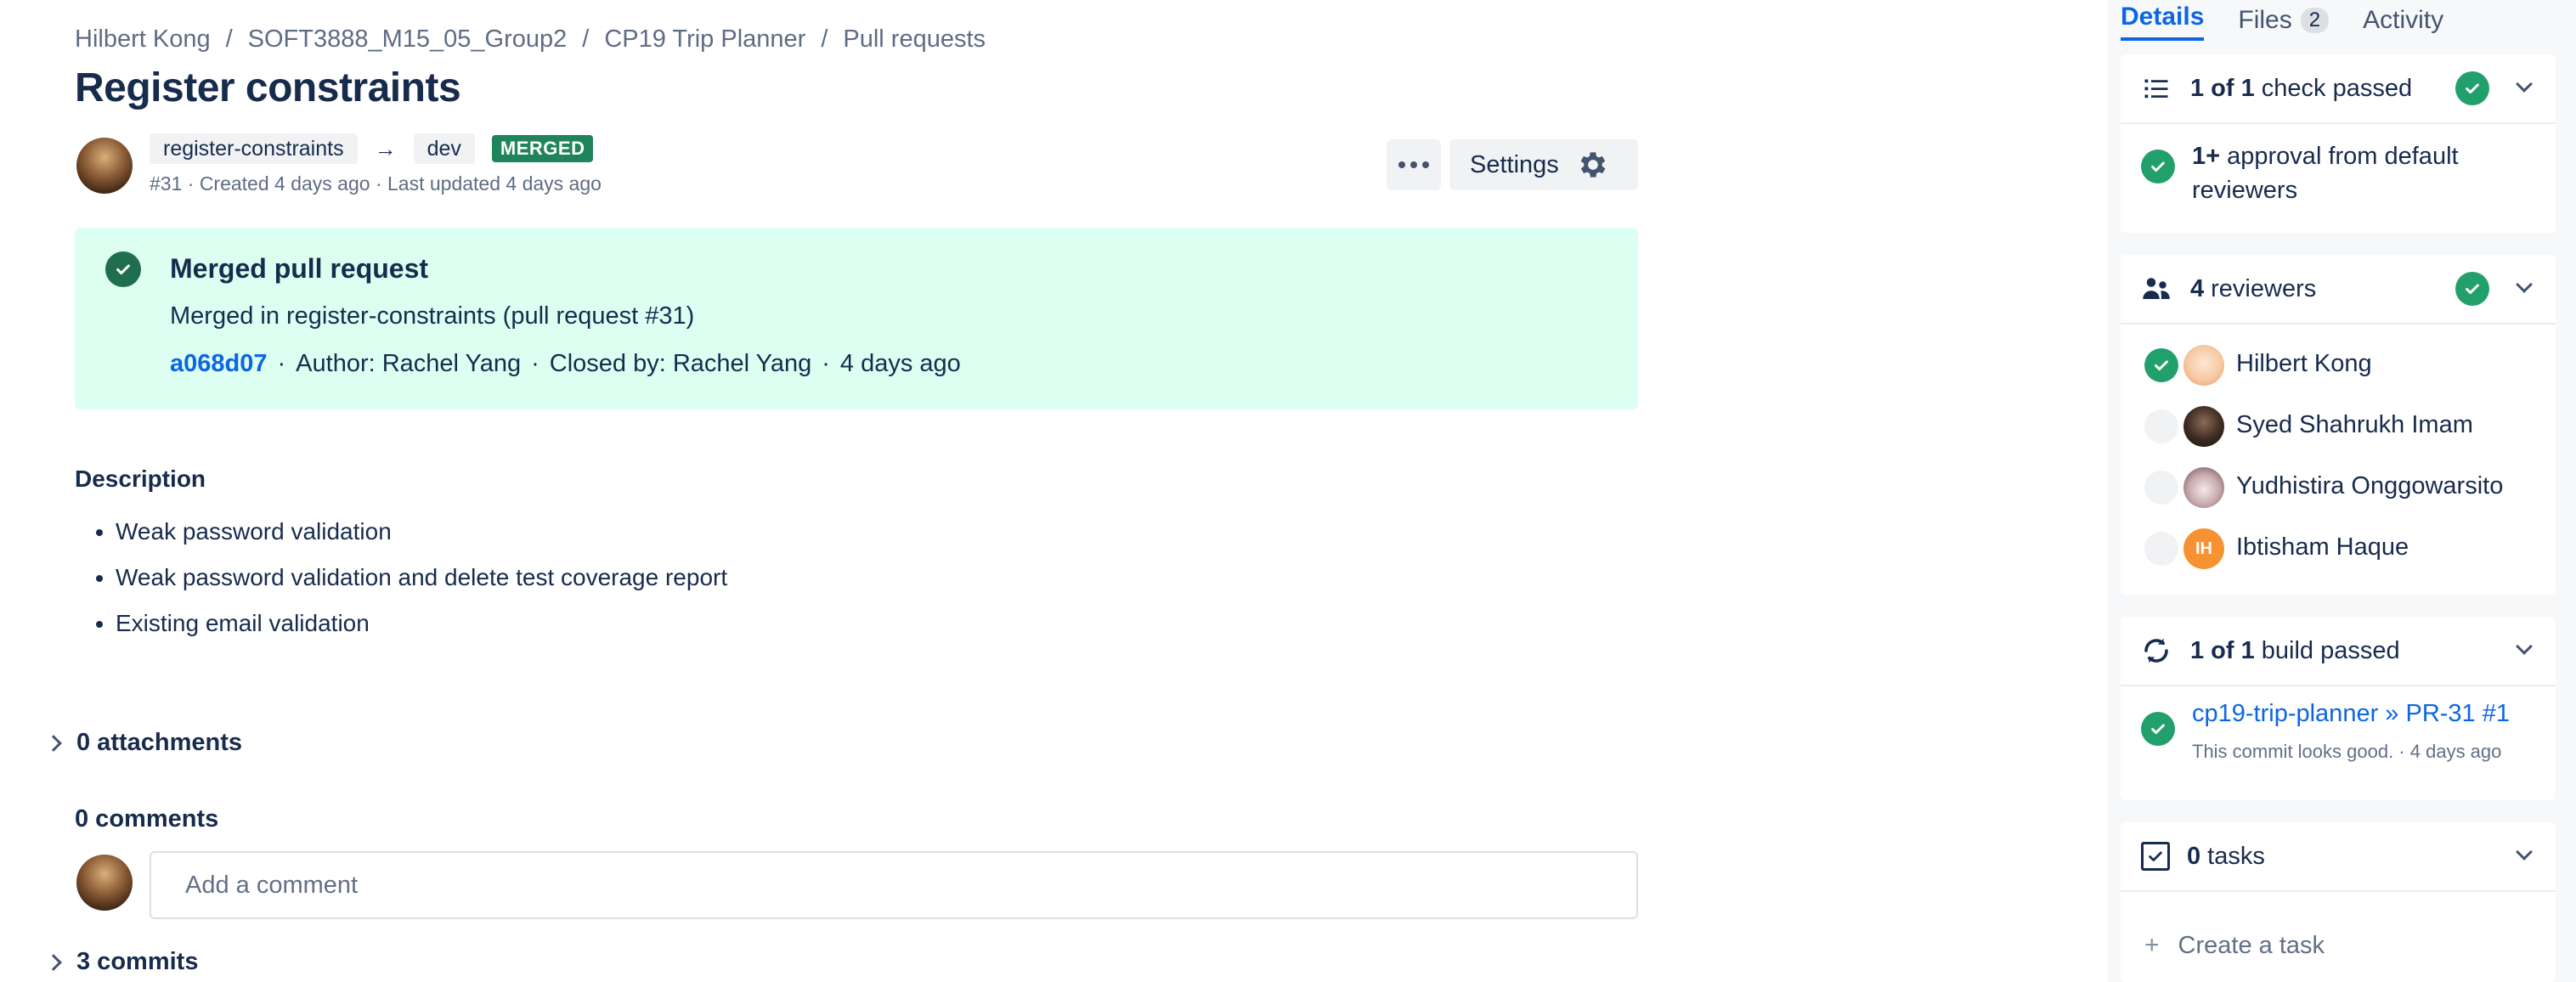  Describe the element at coordinates (2351, 714) in the screenshot. I see `build-link: cp19-trip-planner » PR-31 #1` at that location.